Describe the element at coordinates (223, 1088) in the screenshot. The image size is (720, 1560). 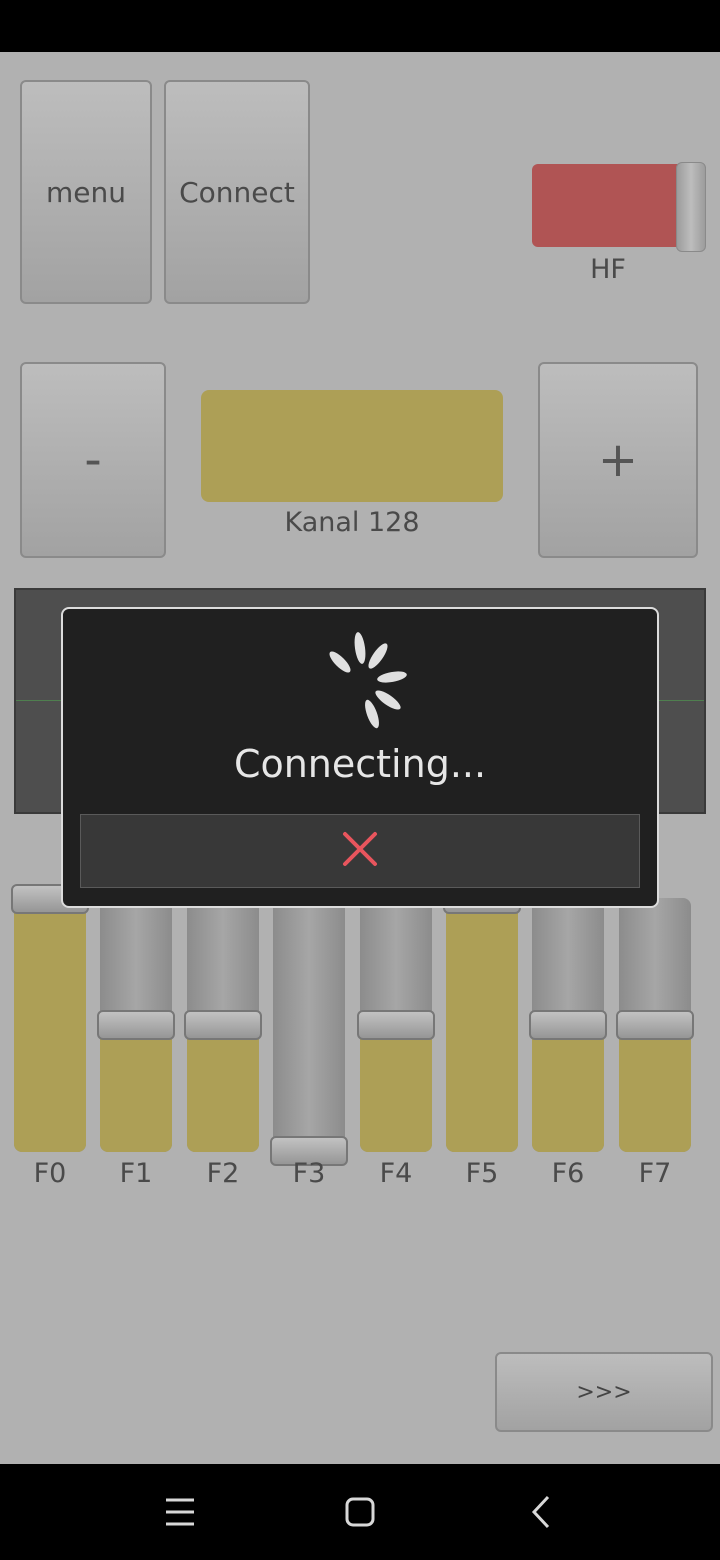
I see `slider-fill-f2` at that location.